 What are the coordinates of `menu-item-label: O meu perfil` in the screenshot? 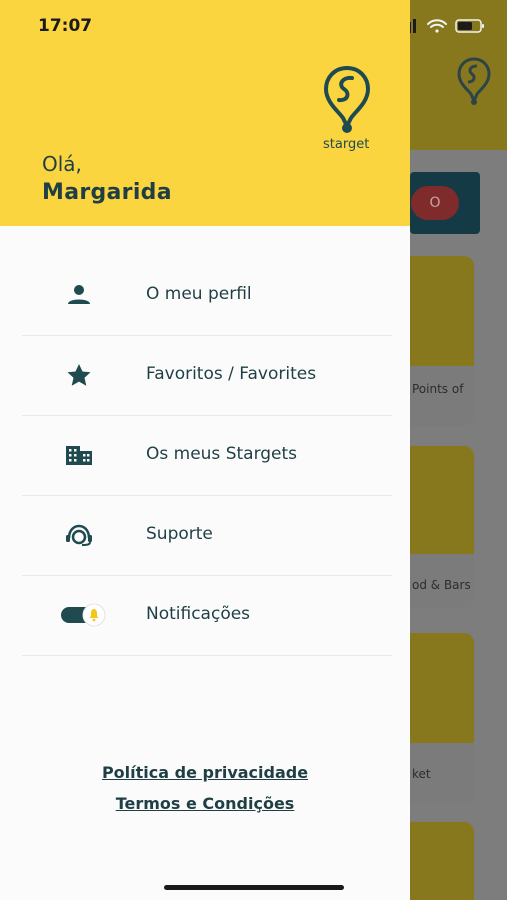 It's located at (199, 294).